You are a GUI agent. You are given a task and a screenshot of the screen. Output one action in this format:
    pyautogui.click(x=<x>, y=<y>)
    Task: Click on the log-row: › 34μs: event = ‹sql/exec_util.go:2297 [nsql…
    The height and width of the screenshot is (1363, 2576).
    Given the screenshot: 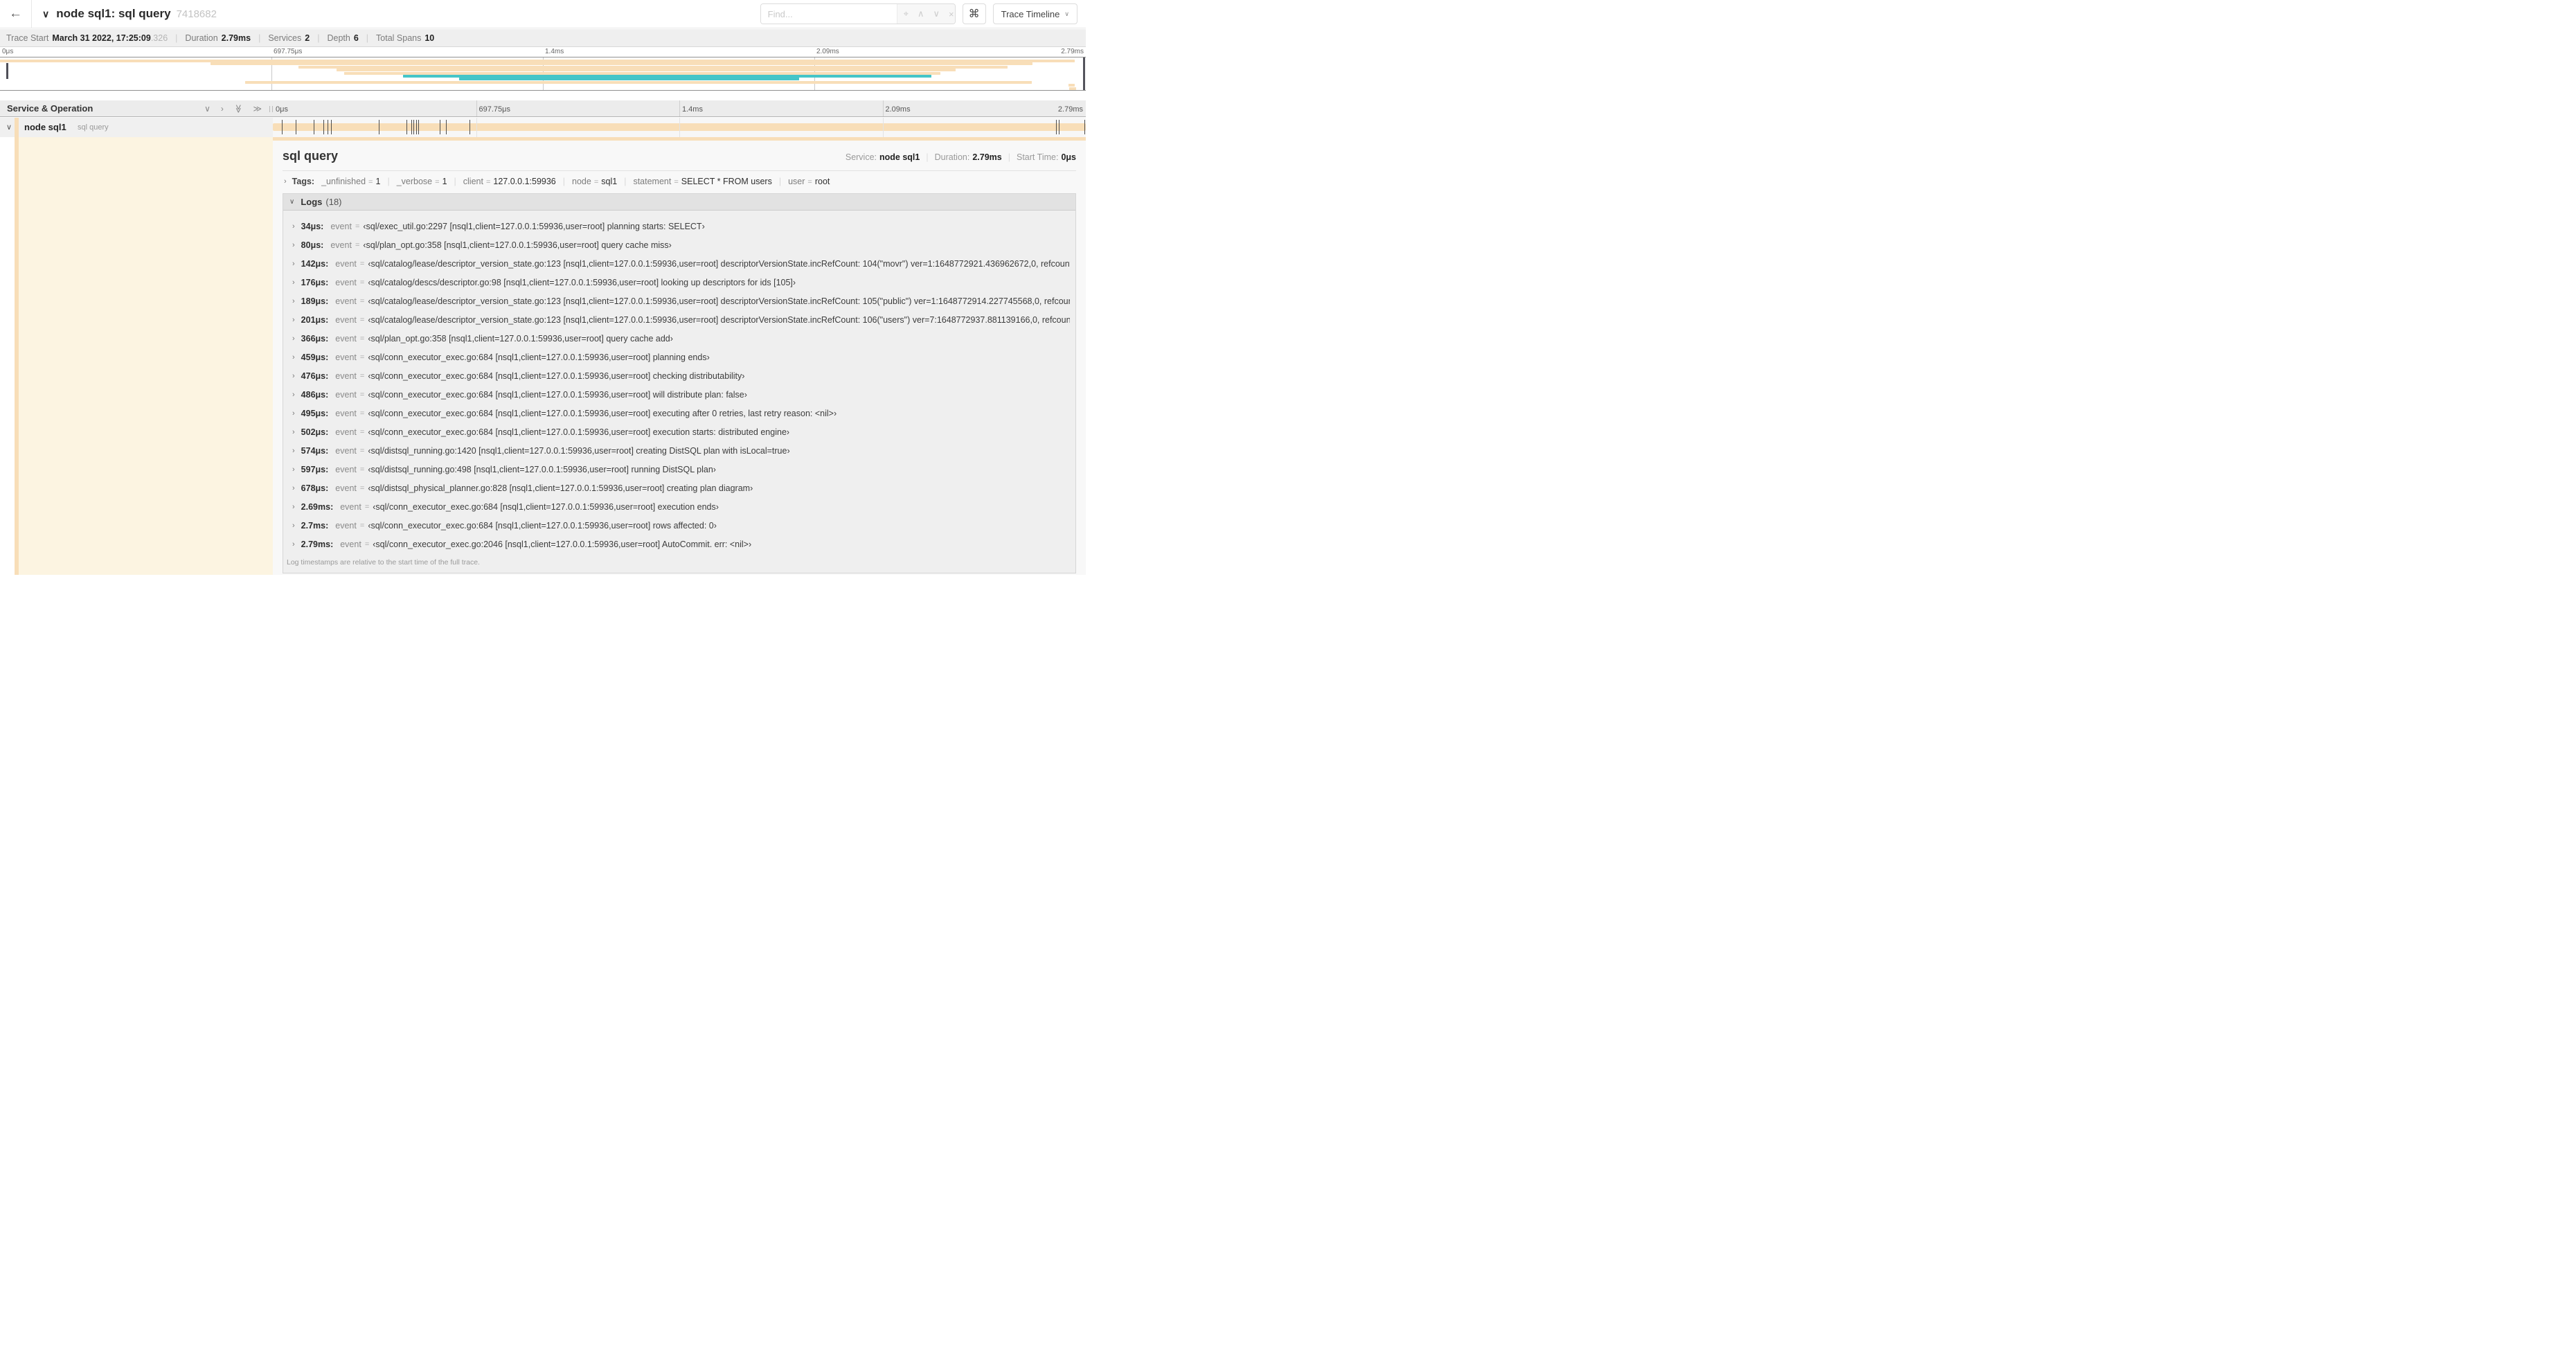 What is the action you would take?
    pyautogui.click(x=679, y=226)
    